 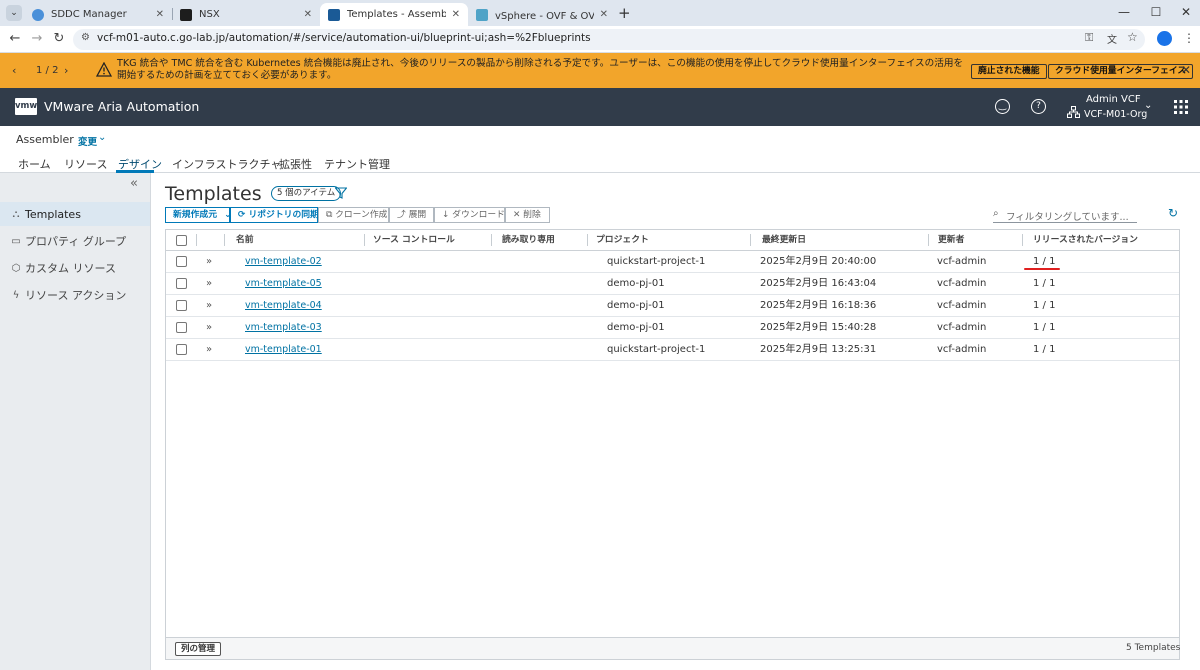 I want to click on refresh-icon: ↻, so click(x=1173, y=213).